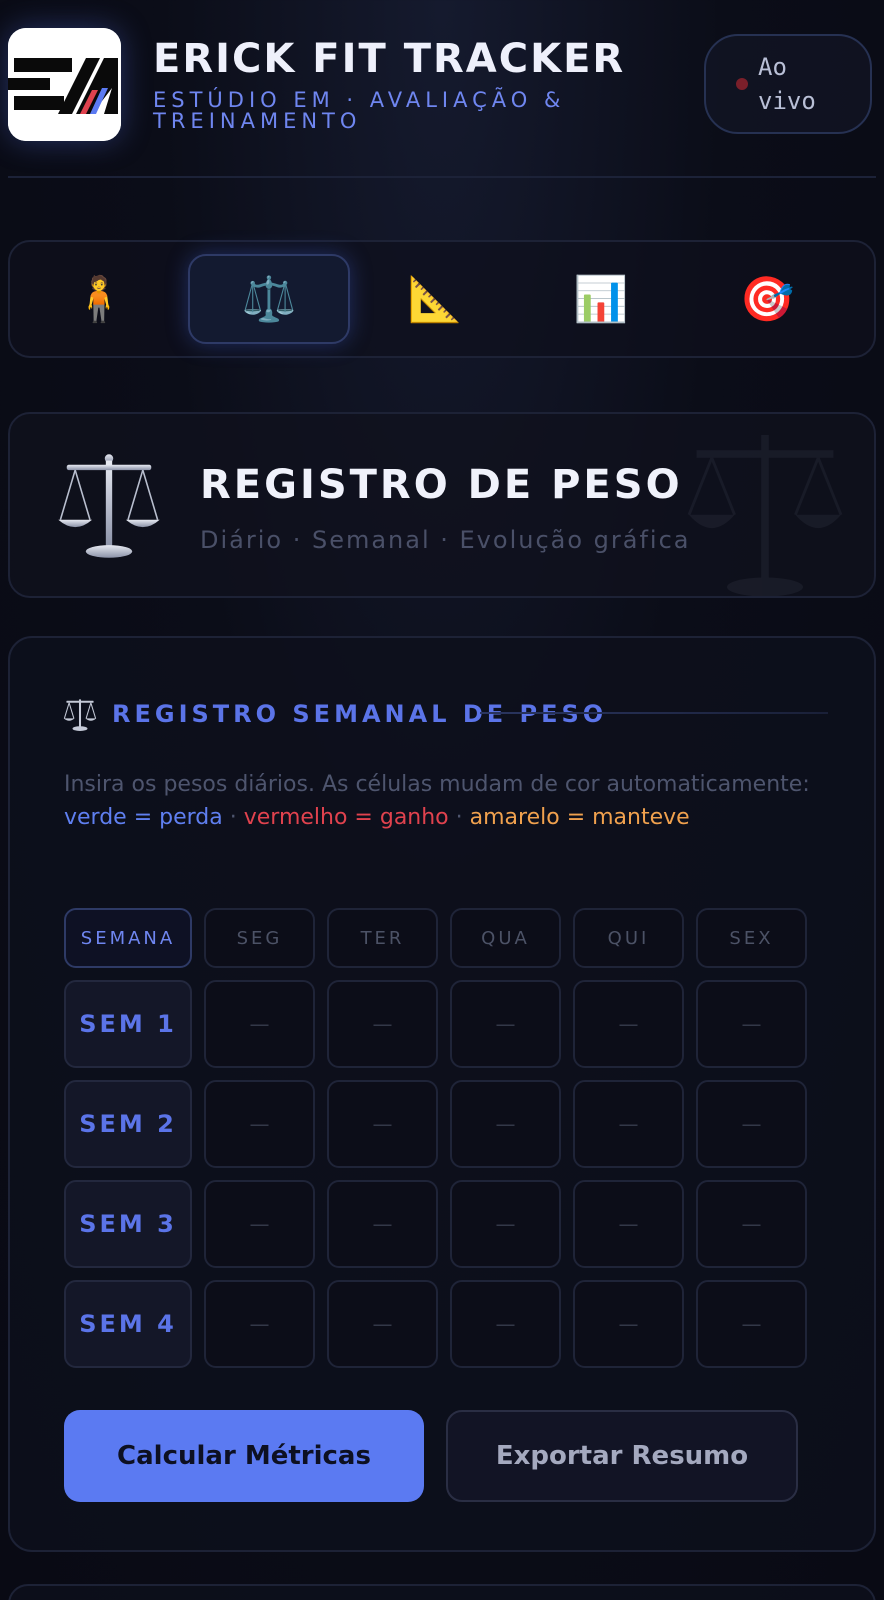 This screenshot has width=884, height=1600. I want to click on tab-metas: 🎯, so click(767, 299).